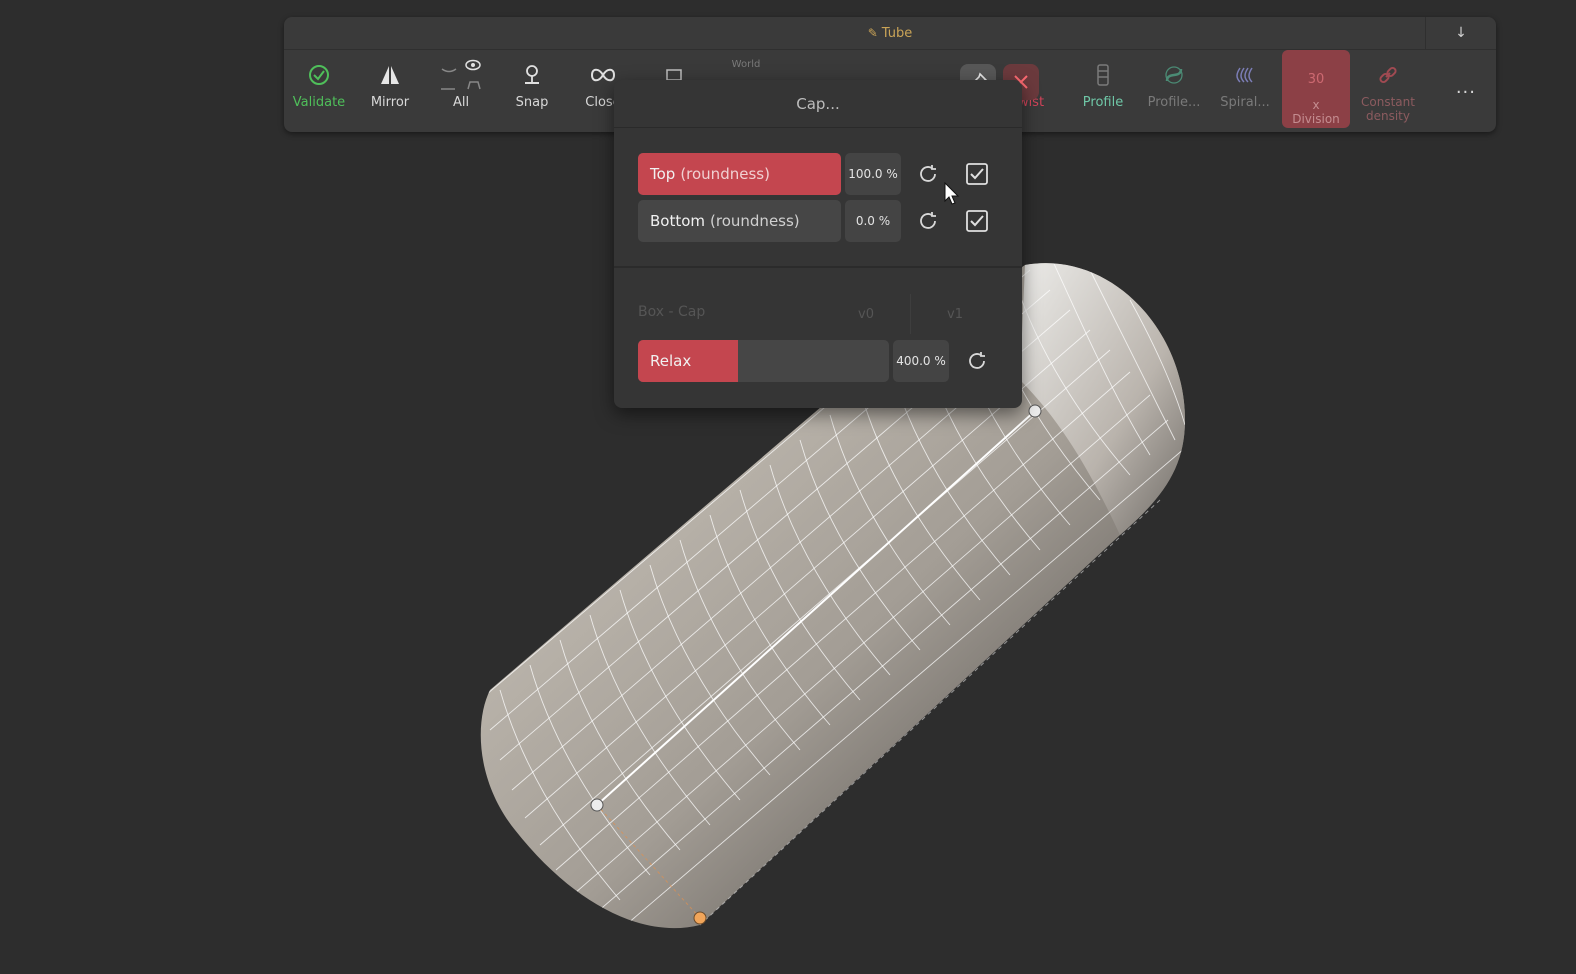  I want to click on division-value: 30, so click(1316, 79).